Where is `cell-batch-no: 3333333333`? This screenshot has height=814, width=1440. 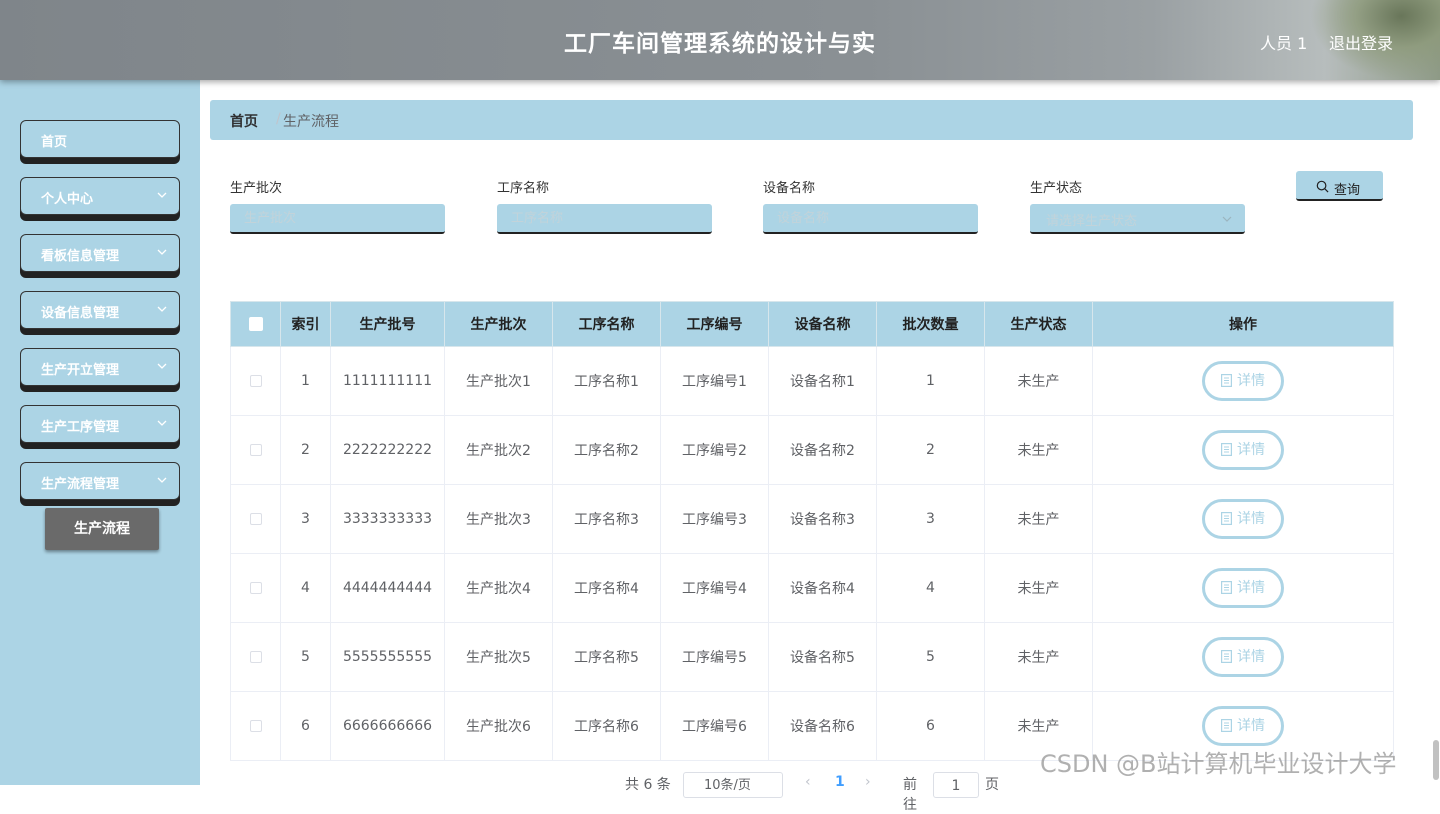 cell-batch-no: 3333333333 is located at coordinates (387, 519).